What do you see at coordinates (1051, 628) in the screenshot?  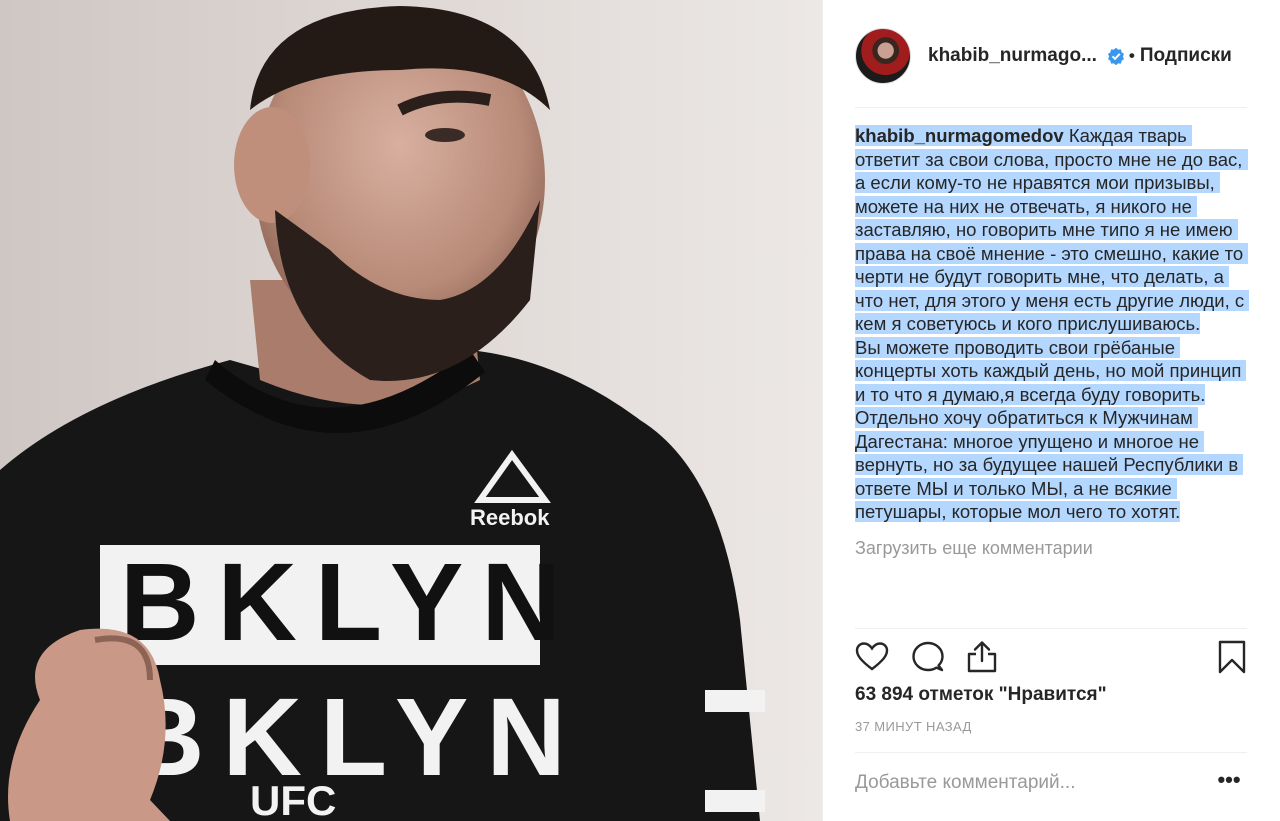 I see `actions-divider` at bounding box center [1051, 628].